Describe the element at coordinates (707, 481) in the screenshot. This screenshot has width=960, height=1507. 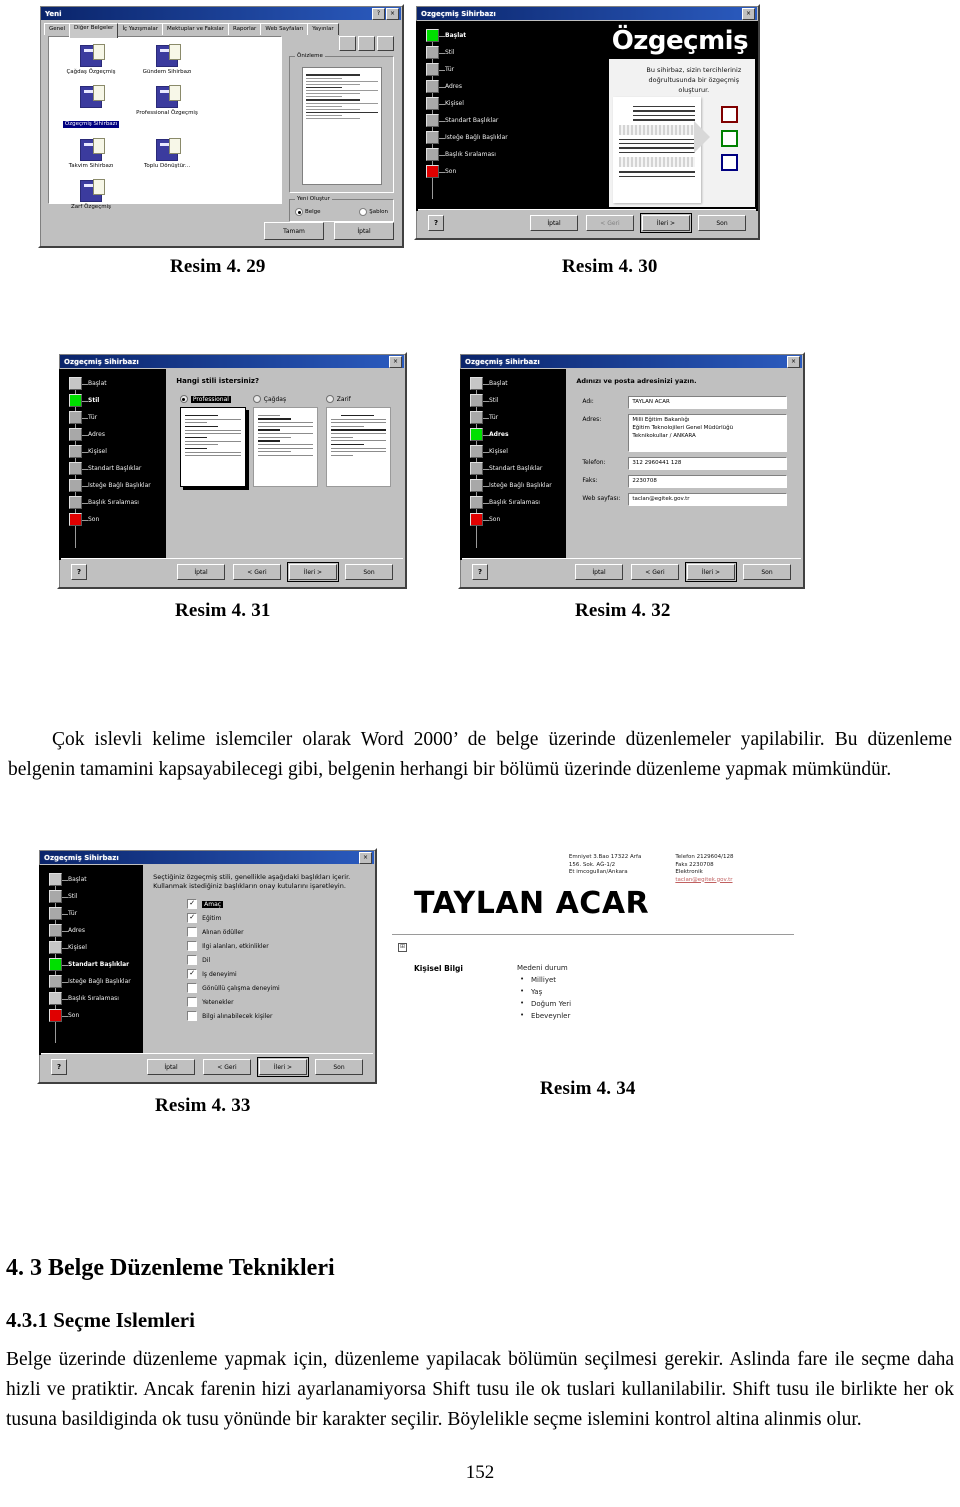
I see `field-input-faks: 2230708` at that location.